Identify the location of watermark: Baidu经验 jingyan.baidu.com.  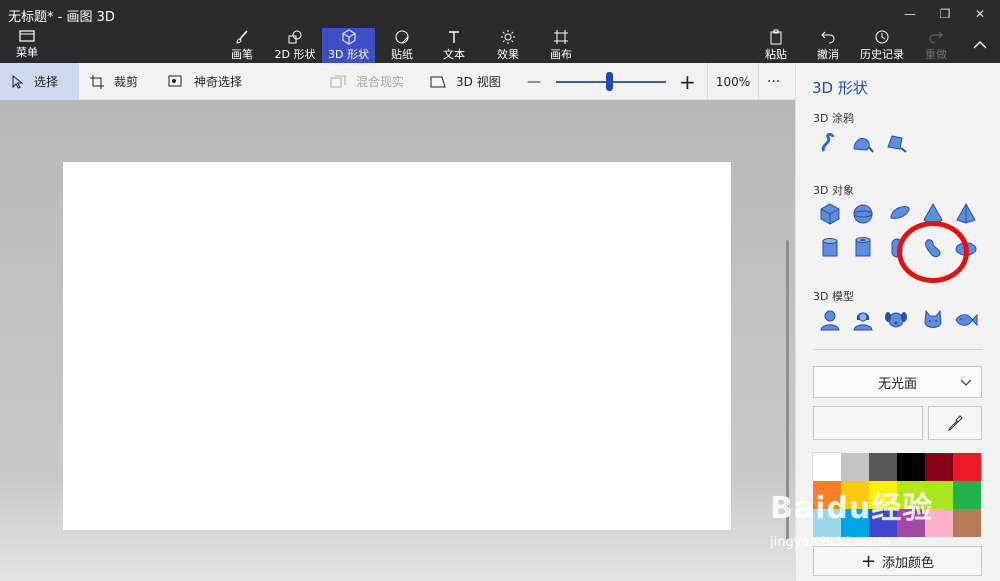
(852, 516).